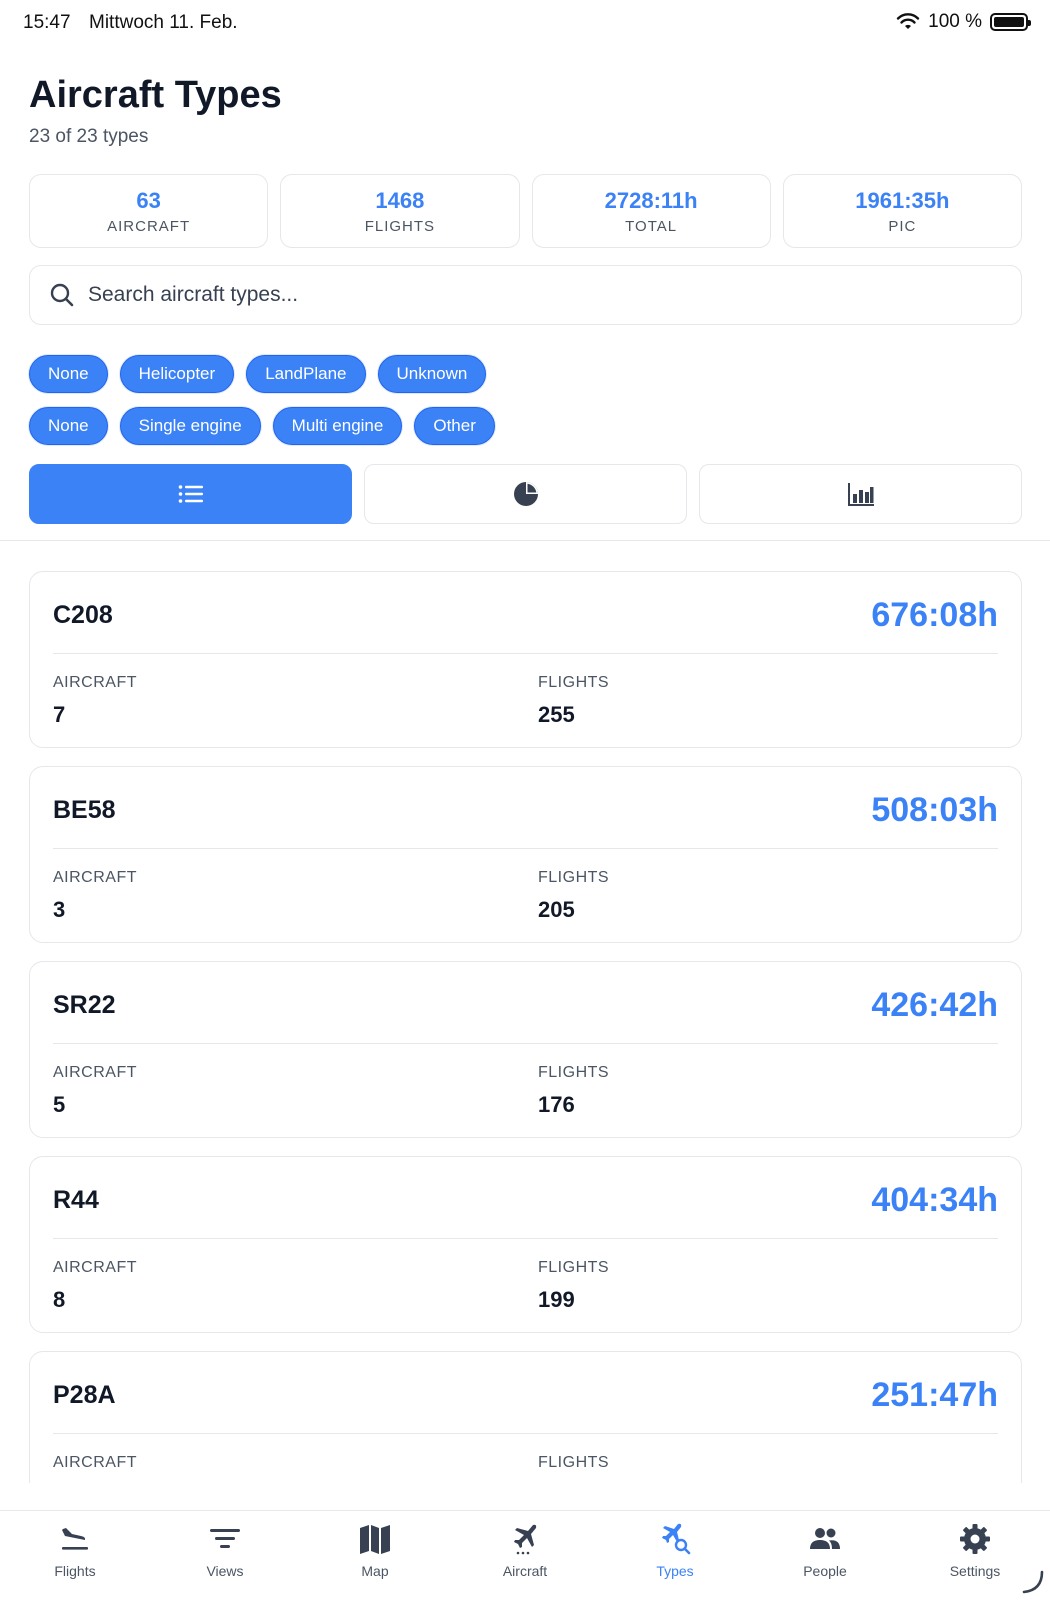 This screenshot has width=1050, height=1600. I want to click on pie-chart-view-button, so click(525, 494).